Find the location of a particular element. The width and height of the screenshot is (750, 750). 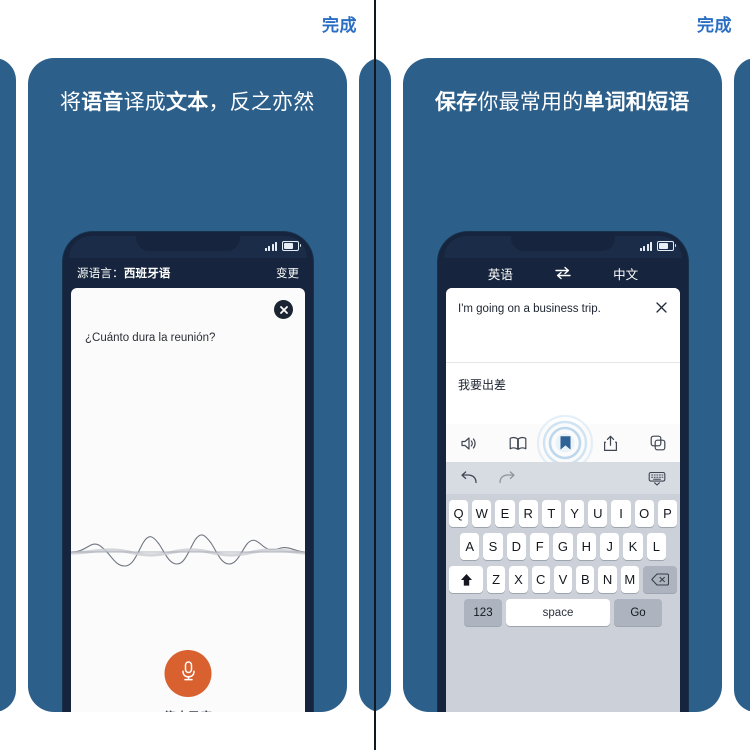

change-language-button: 变更 is located at coordinates (287, 273).